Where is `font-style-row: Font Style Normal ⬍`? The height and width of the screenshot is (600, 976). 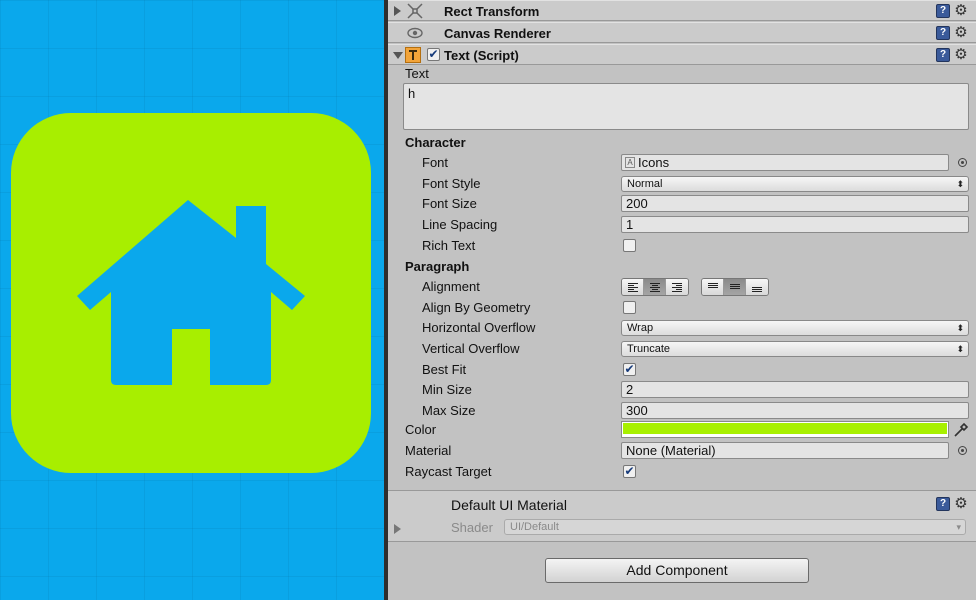 font-style-row: Font Style Normal ⬍ is located at coordinates (682, 184).